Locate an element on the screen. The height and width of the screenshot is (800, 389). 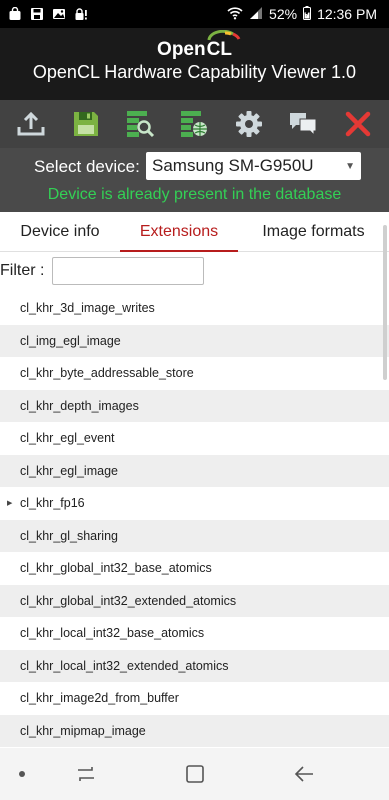
save-button is located at coordinates (86, 124).